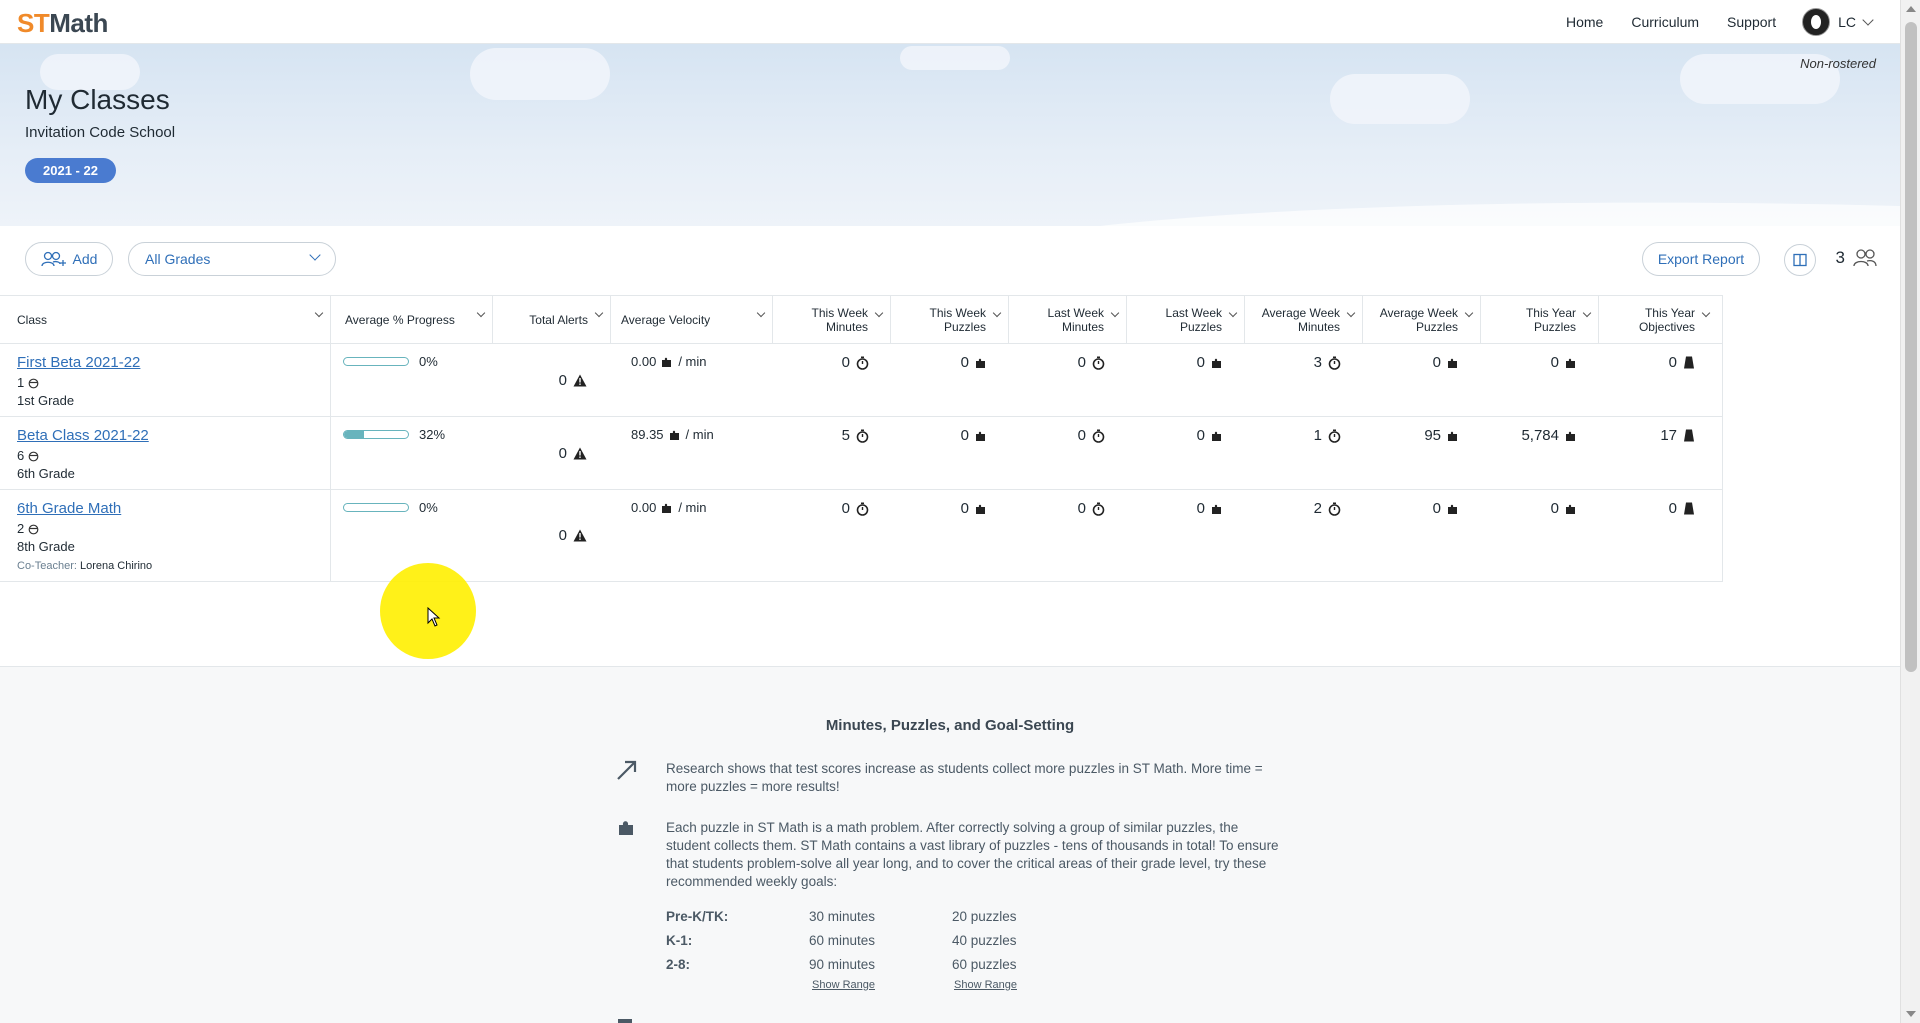  What do you see at coordinates (1068, 319) in the screenshot?
I see `header-last-week-minutes: Last Week Minutes` at bounding box center [1068, 319].